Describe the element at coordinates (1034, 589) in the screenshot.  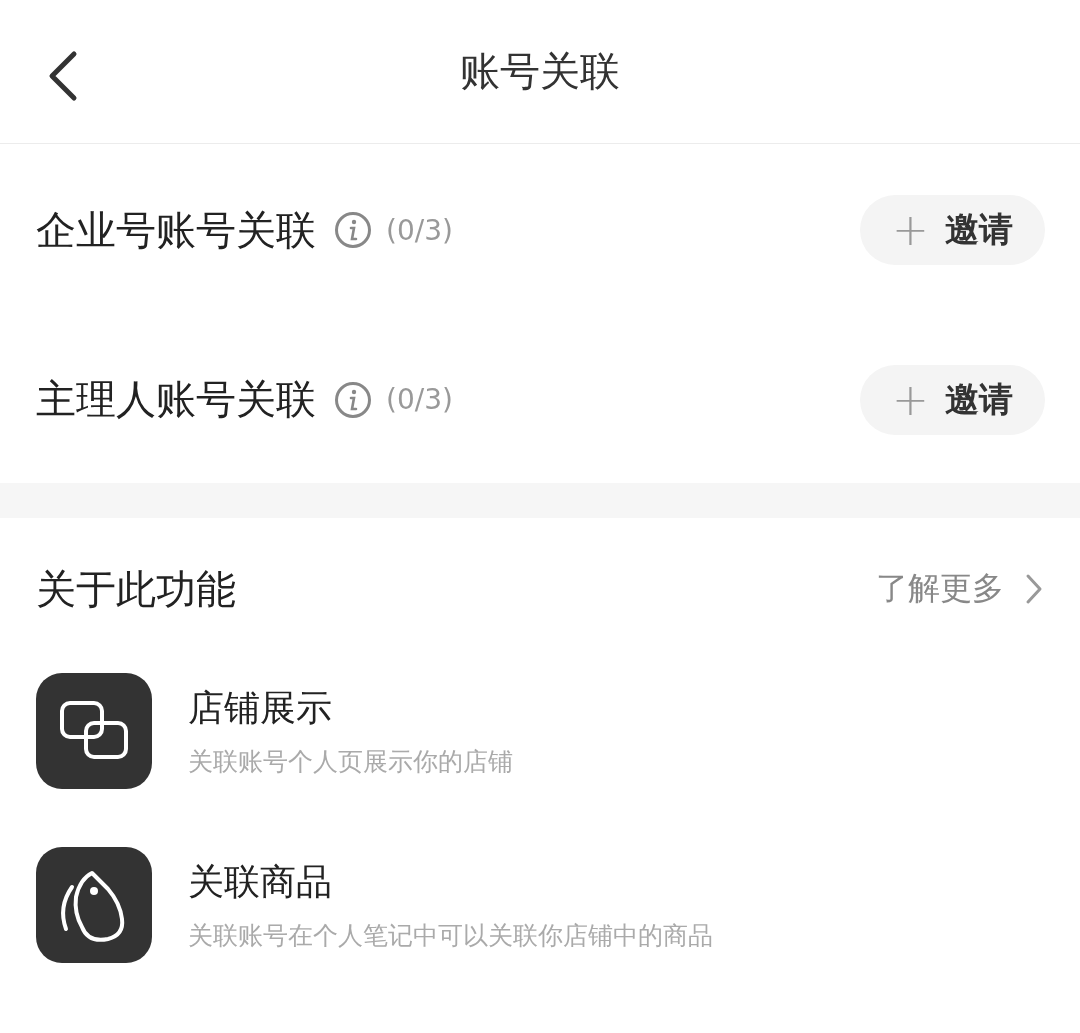
I see `chevron-icon` at that location.